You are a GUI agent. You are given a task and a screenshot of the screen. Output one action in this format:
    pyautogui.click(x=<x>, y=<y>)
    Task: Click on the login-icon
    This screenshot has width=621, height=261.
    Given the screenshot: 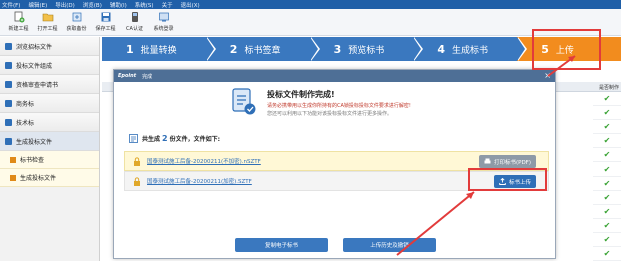 What is the action you would take?
    pyautogui.click(x=164, y=17)
    